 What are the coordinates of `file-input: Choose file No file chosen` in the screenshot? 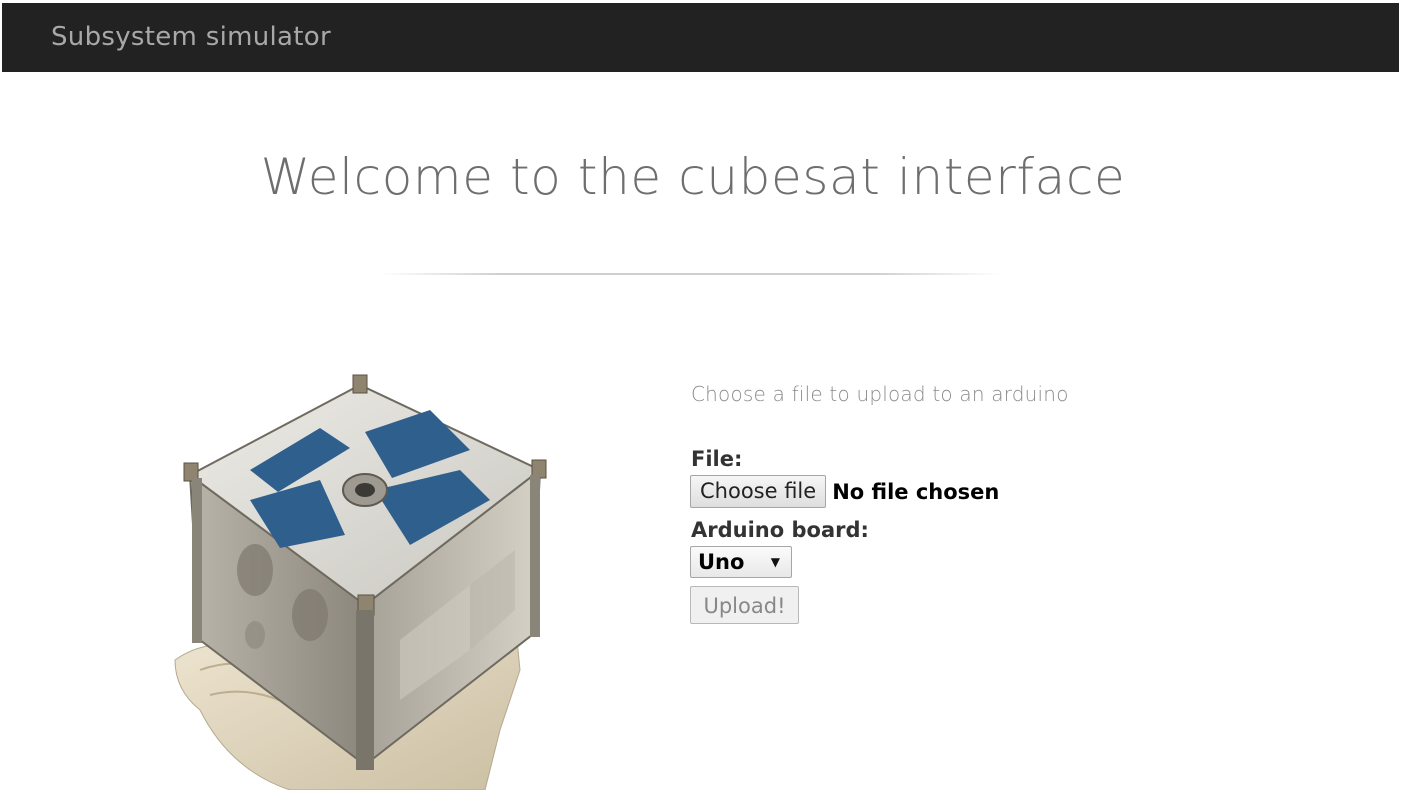 It's located at (844, 491).